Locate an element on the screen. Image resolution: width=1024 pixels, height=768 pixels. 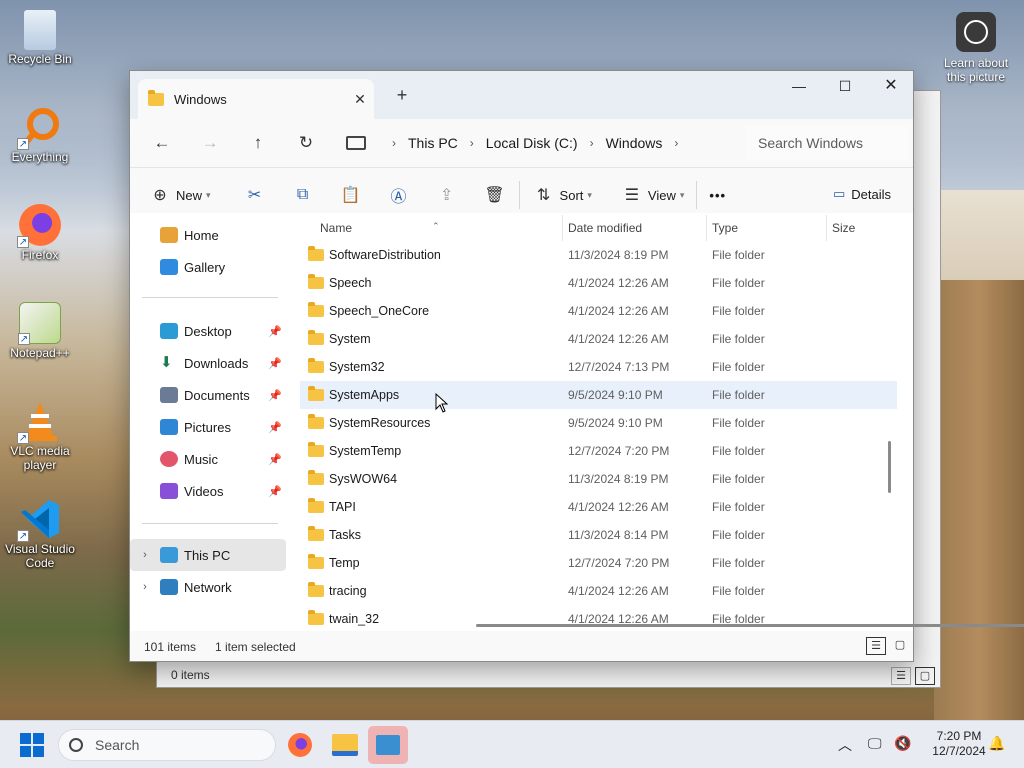
breadcrumb-local-disk: Local Disk (C:) is located at coordinates (532, 143).